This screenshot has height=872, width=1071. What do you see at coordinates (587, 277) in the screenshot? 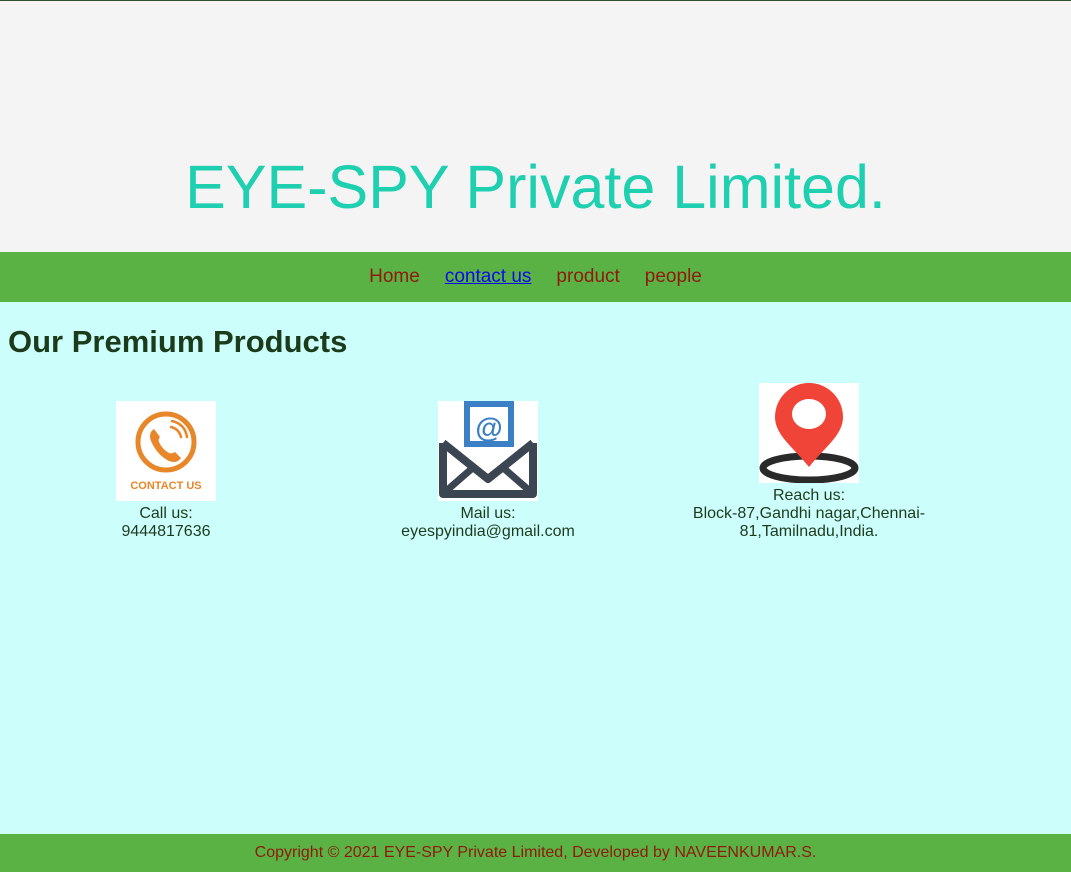
I see `nav-link-product: product` at bounding box center [587, 277].